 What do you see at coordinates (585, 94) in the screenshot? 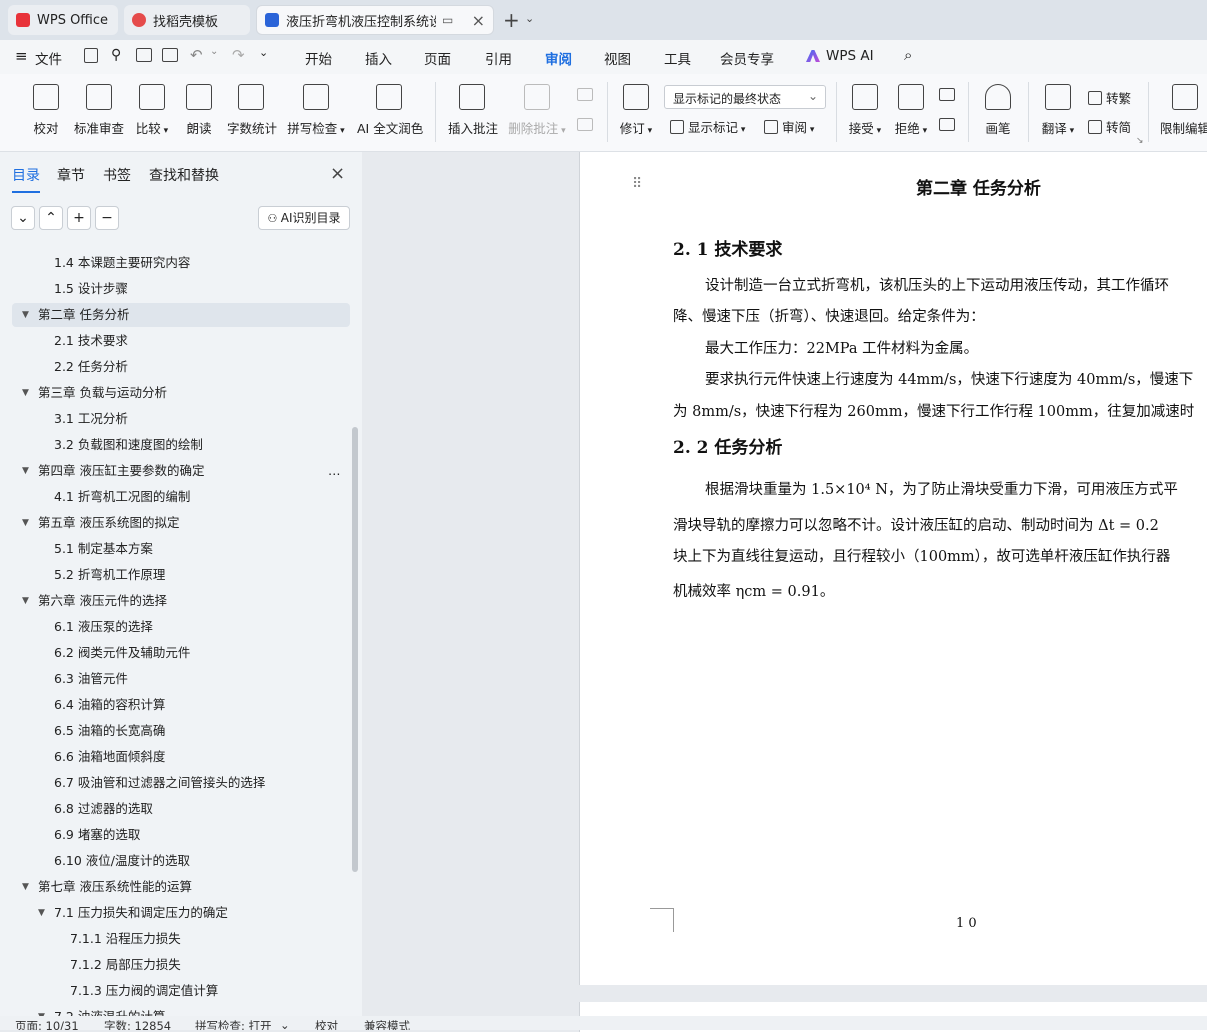
I see `prev-comment-icon` at bounding box center [585, 94].